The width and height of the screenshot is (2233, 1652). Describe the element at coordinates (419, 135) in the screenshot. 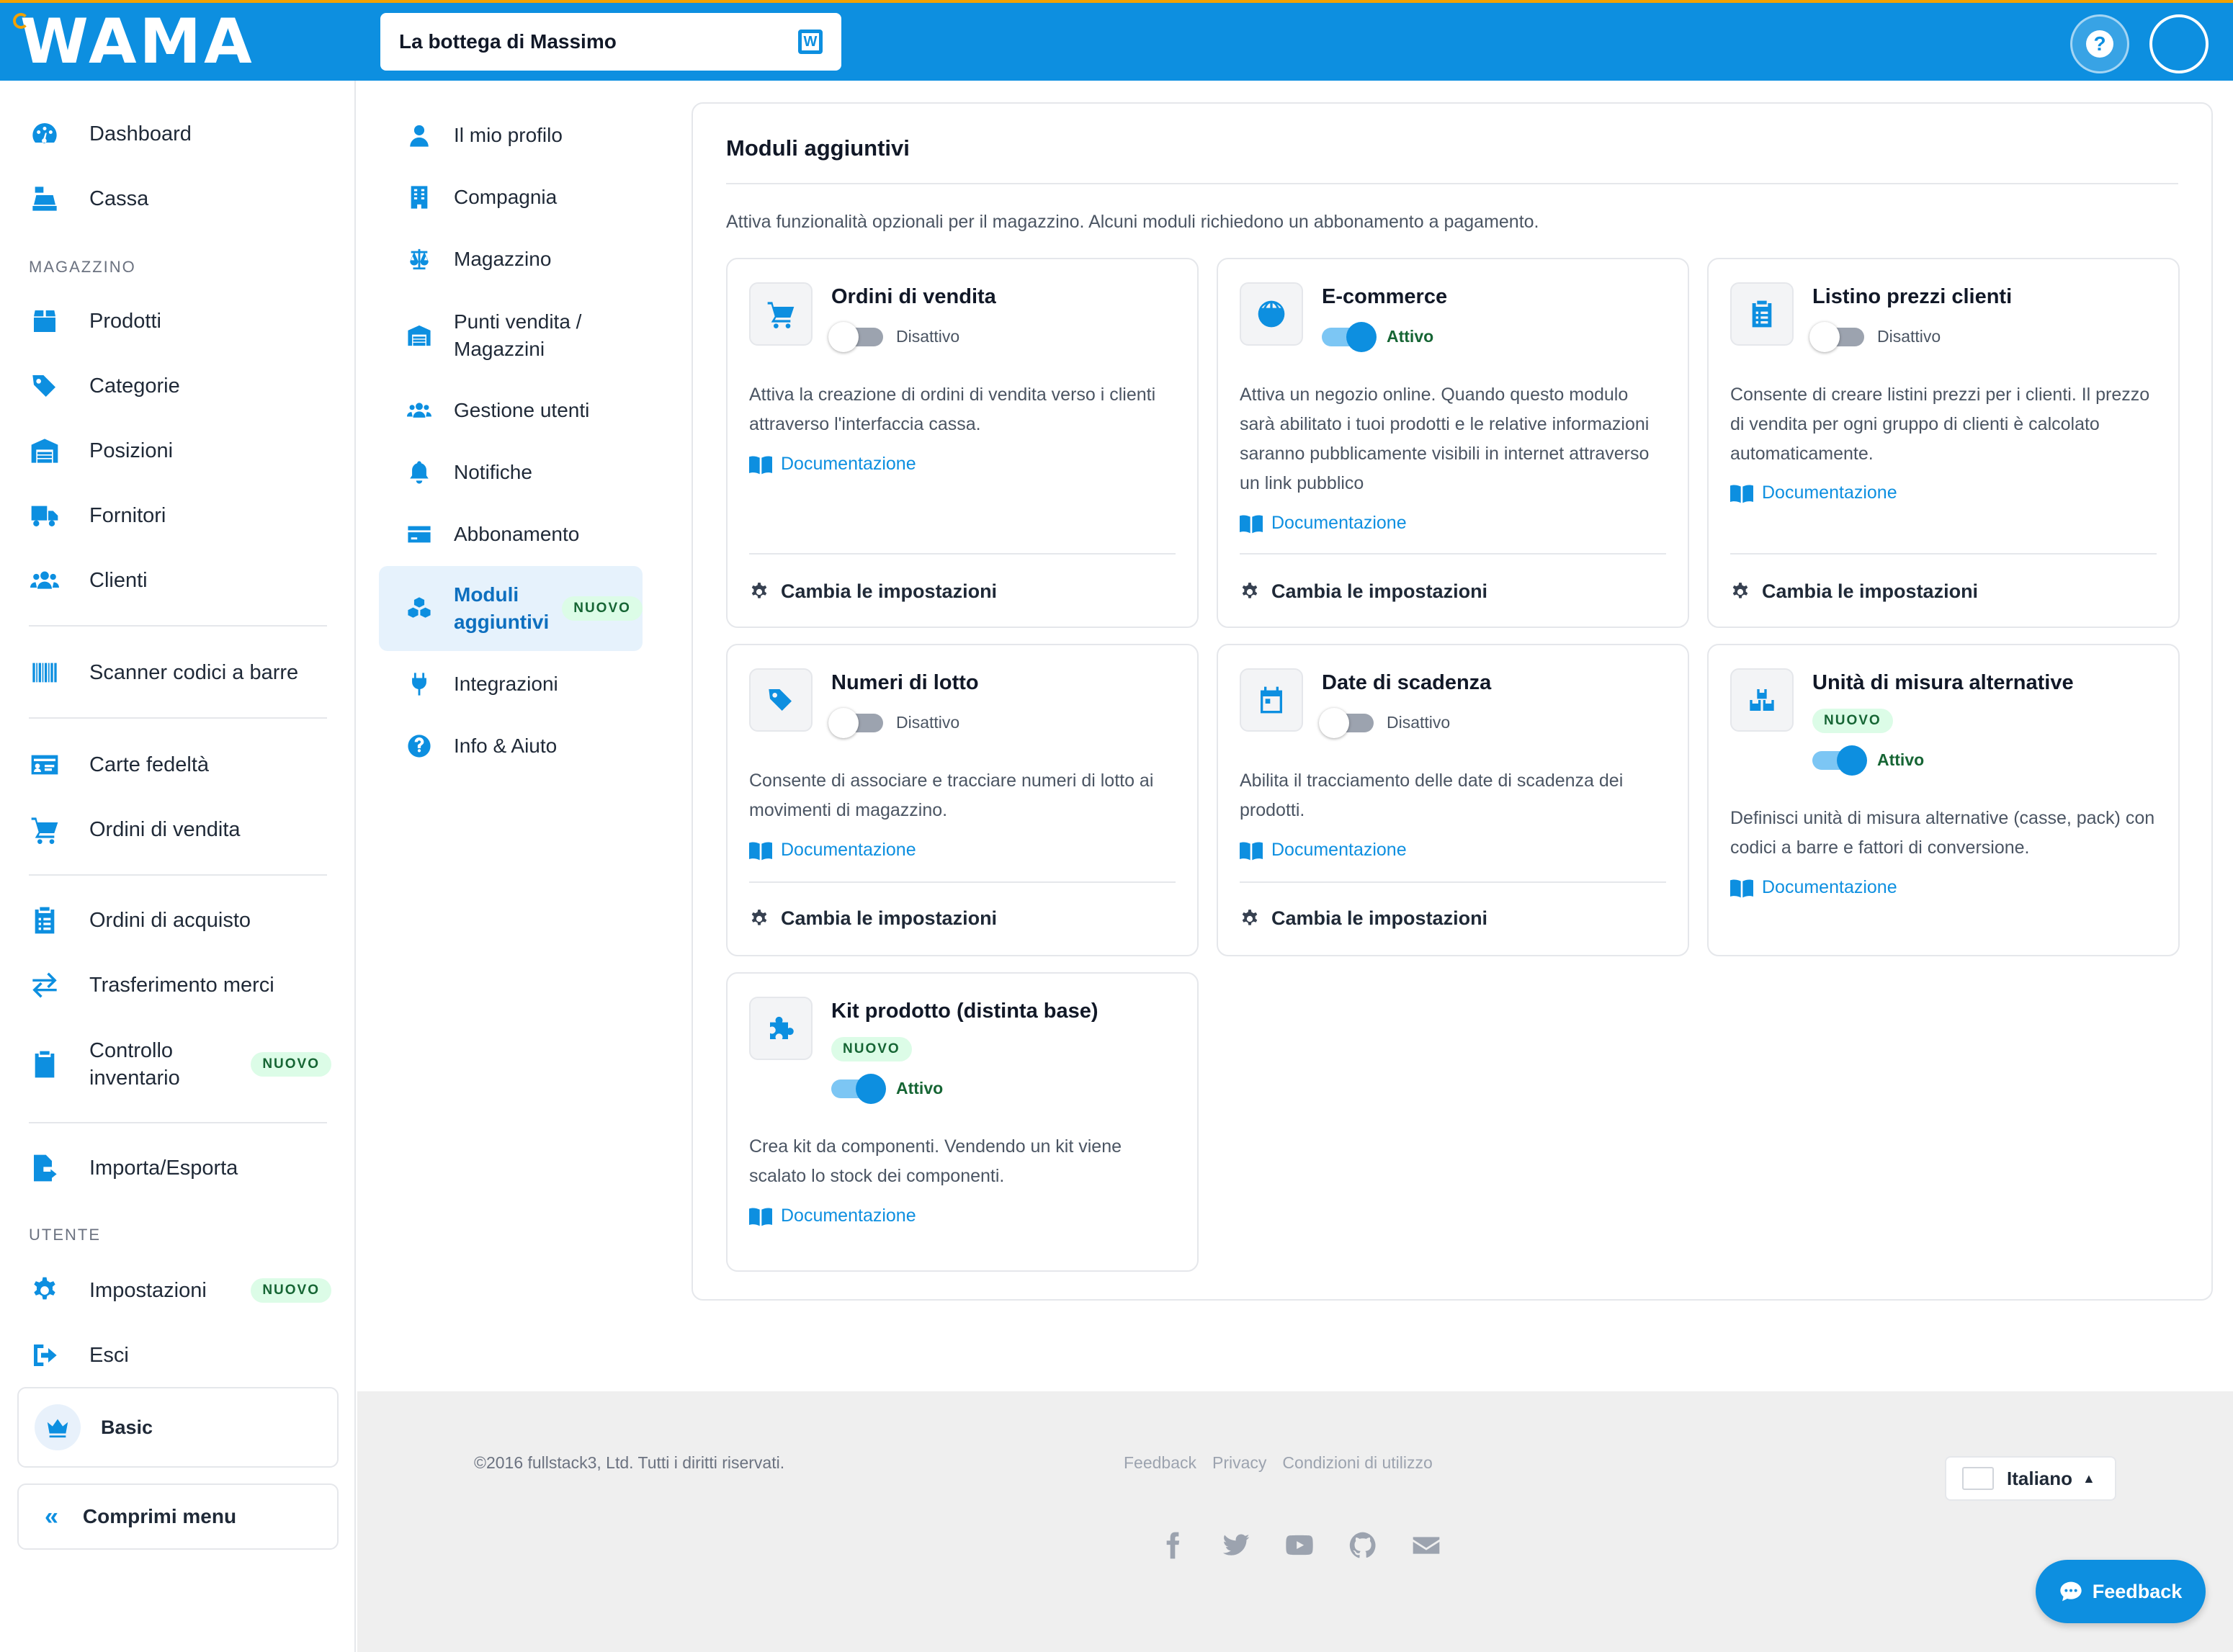

I see `user-icon` at that location.